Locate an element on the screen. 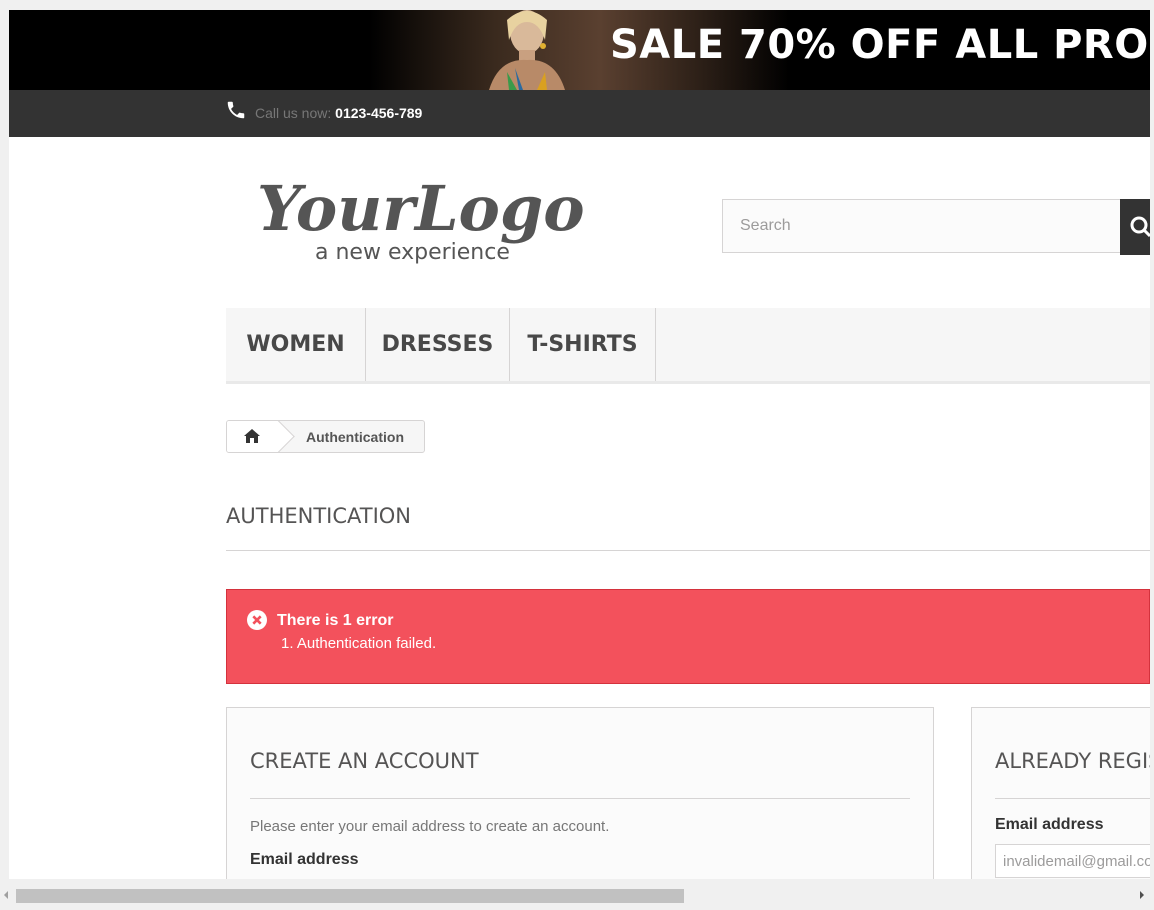 The image size is (1154, 910). window-frame-right is located at coordinates (1152, 440).